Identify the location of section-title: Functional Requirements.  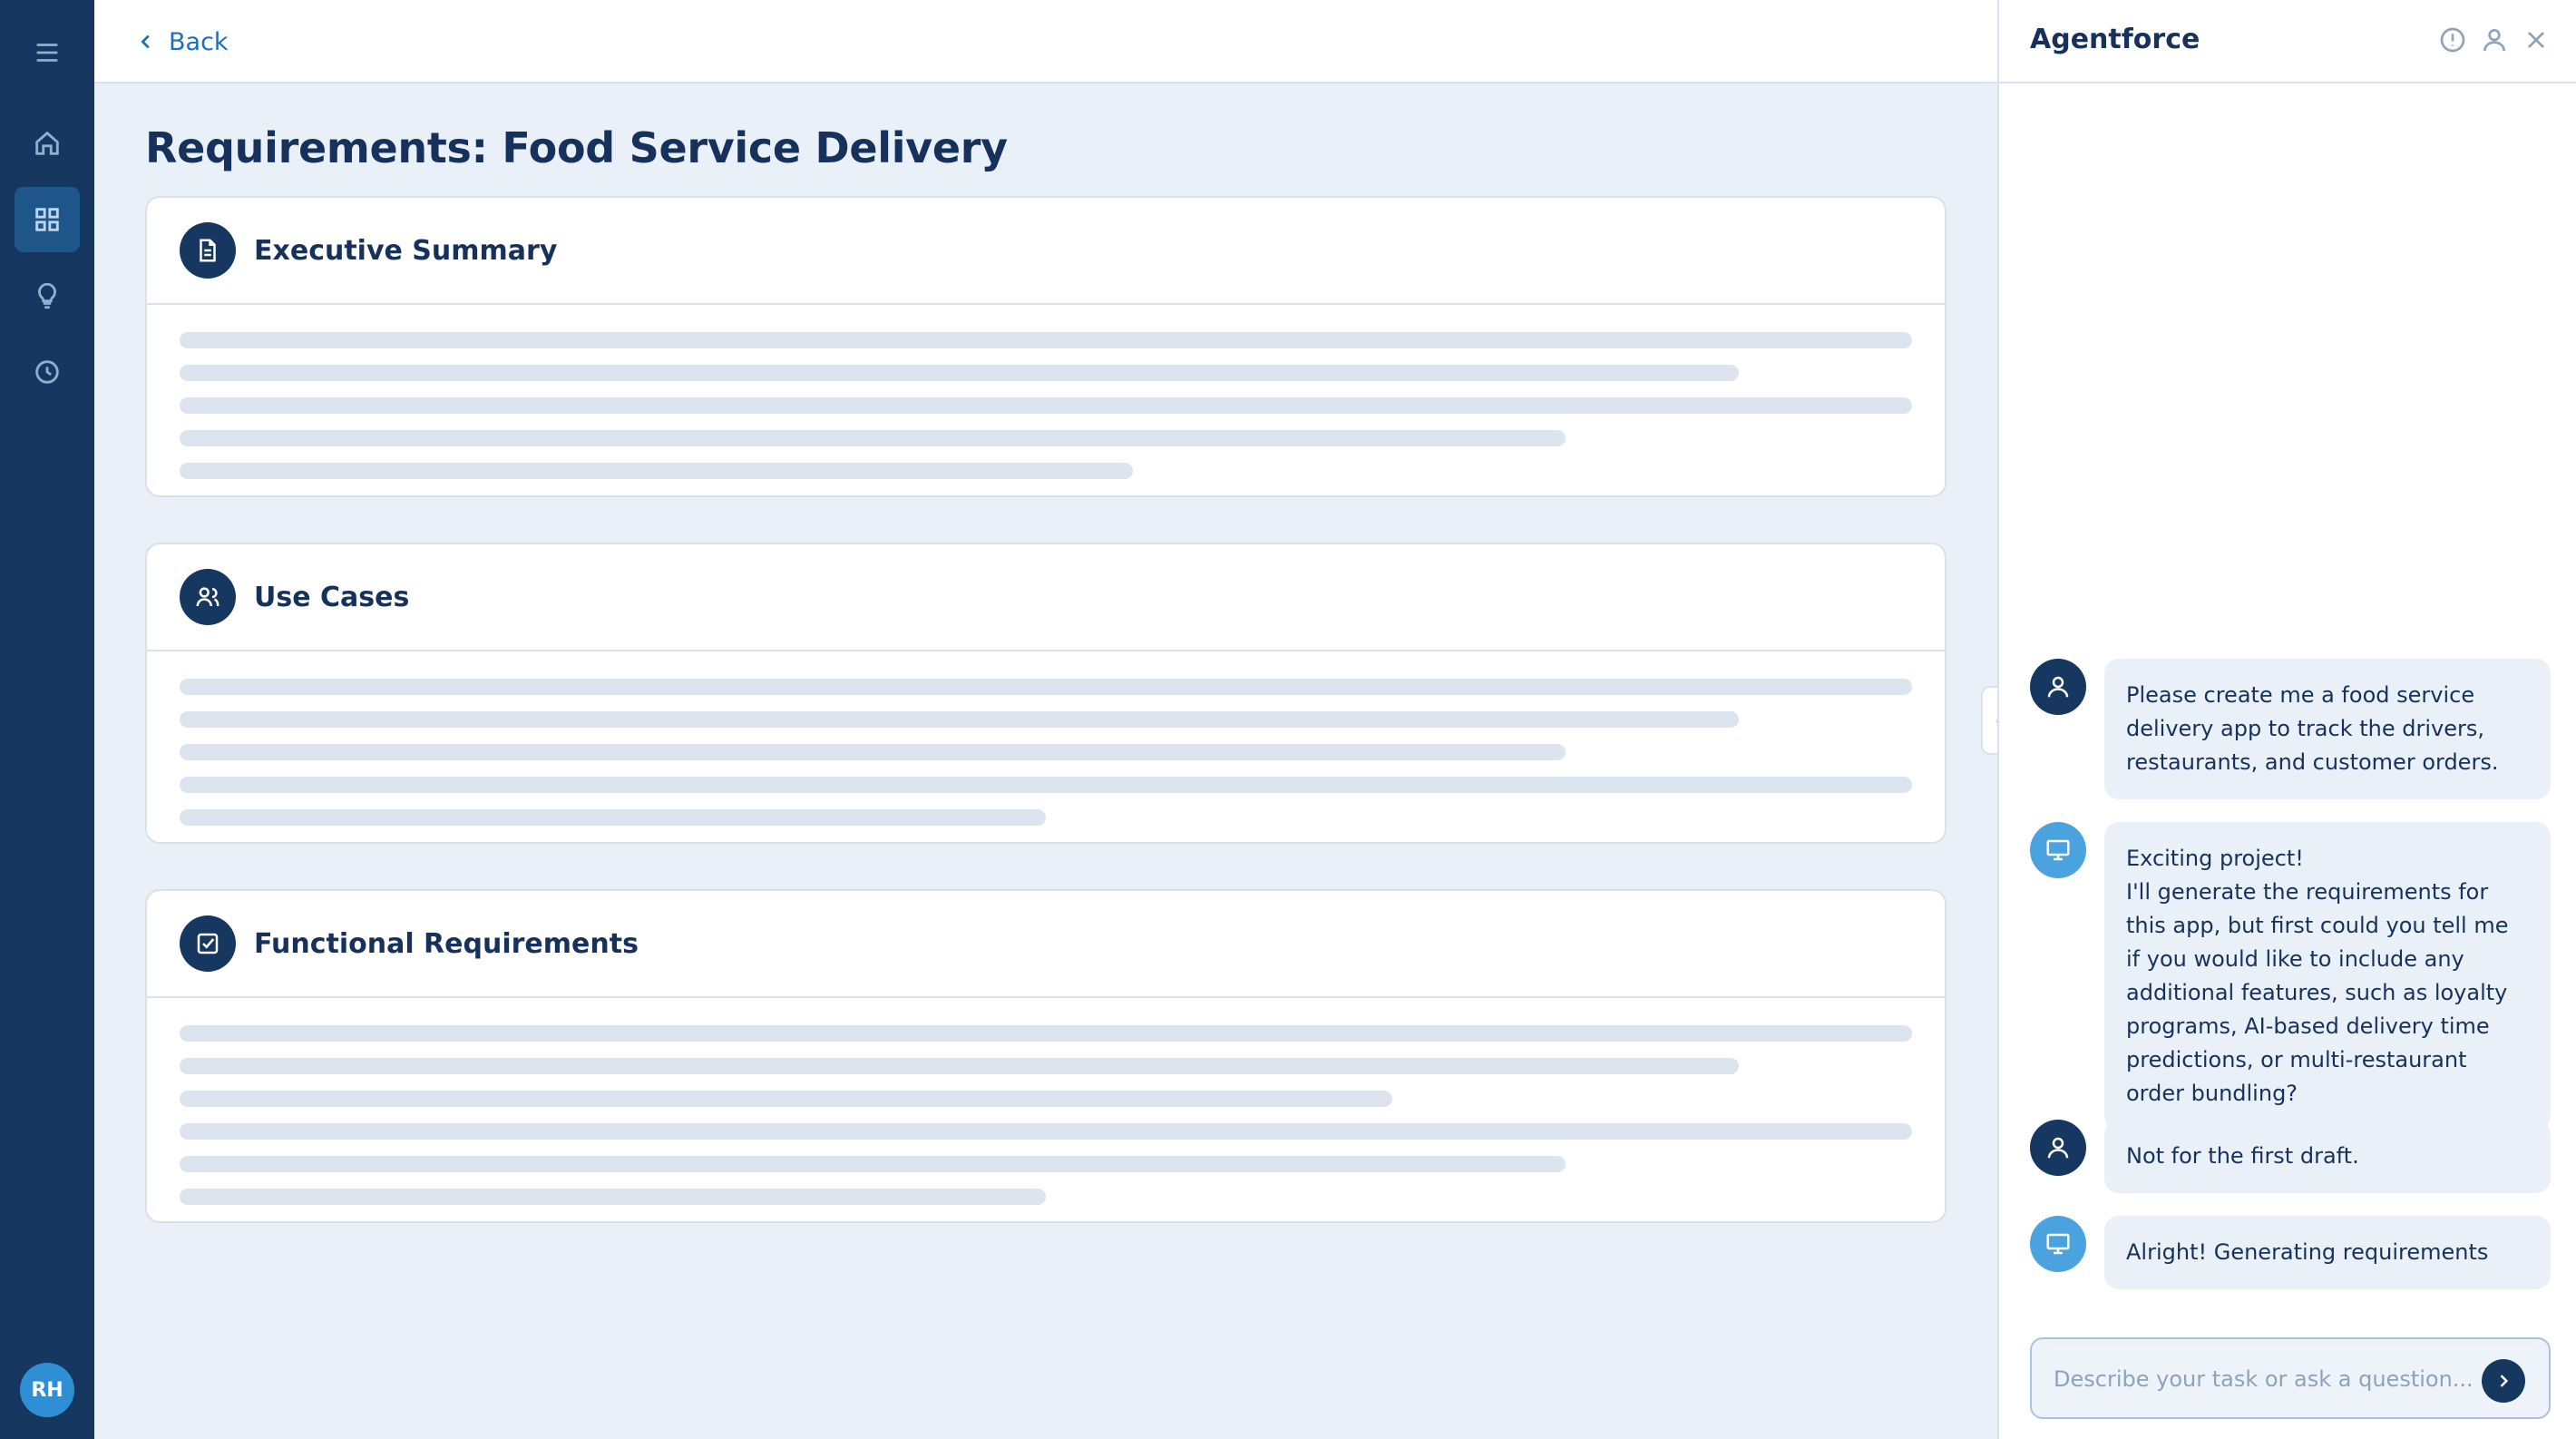
(446, 944).